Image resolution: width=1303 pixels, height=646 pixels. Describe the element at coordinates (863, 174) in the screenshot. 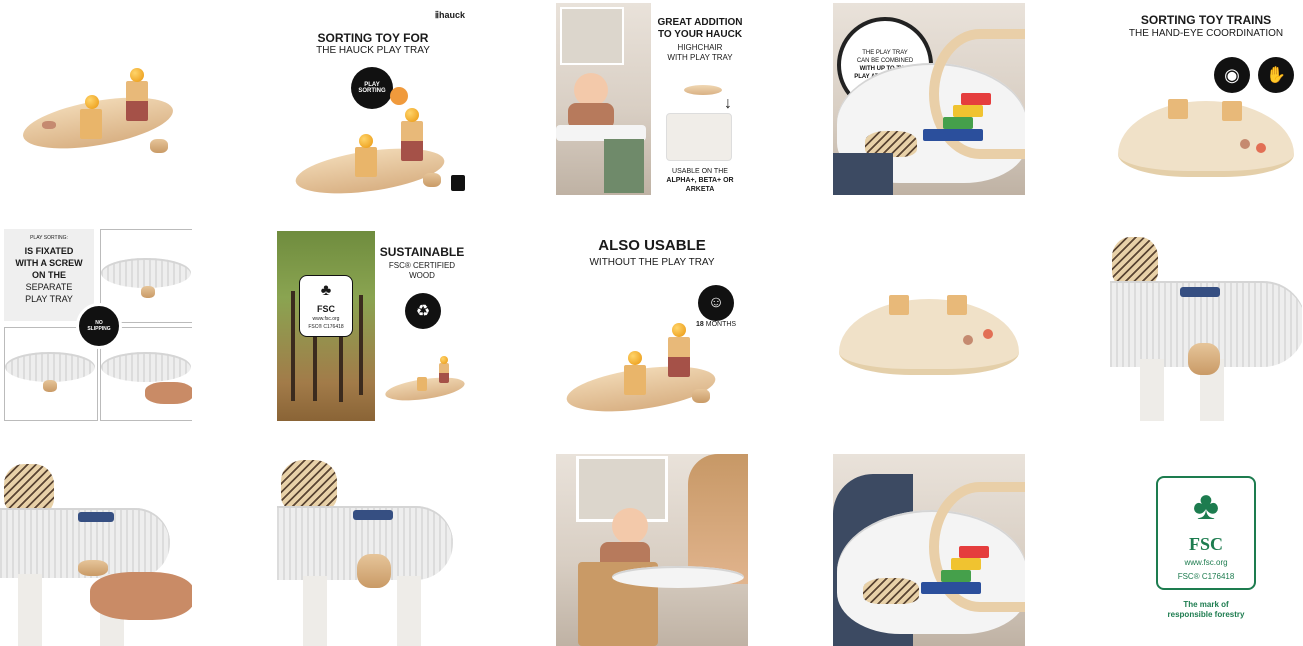

I see `adult-arm` at that location.